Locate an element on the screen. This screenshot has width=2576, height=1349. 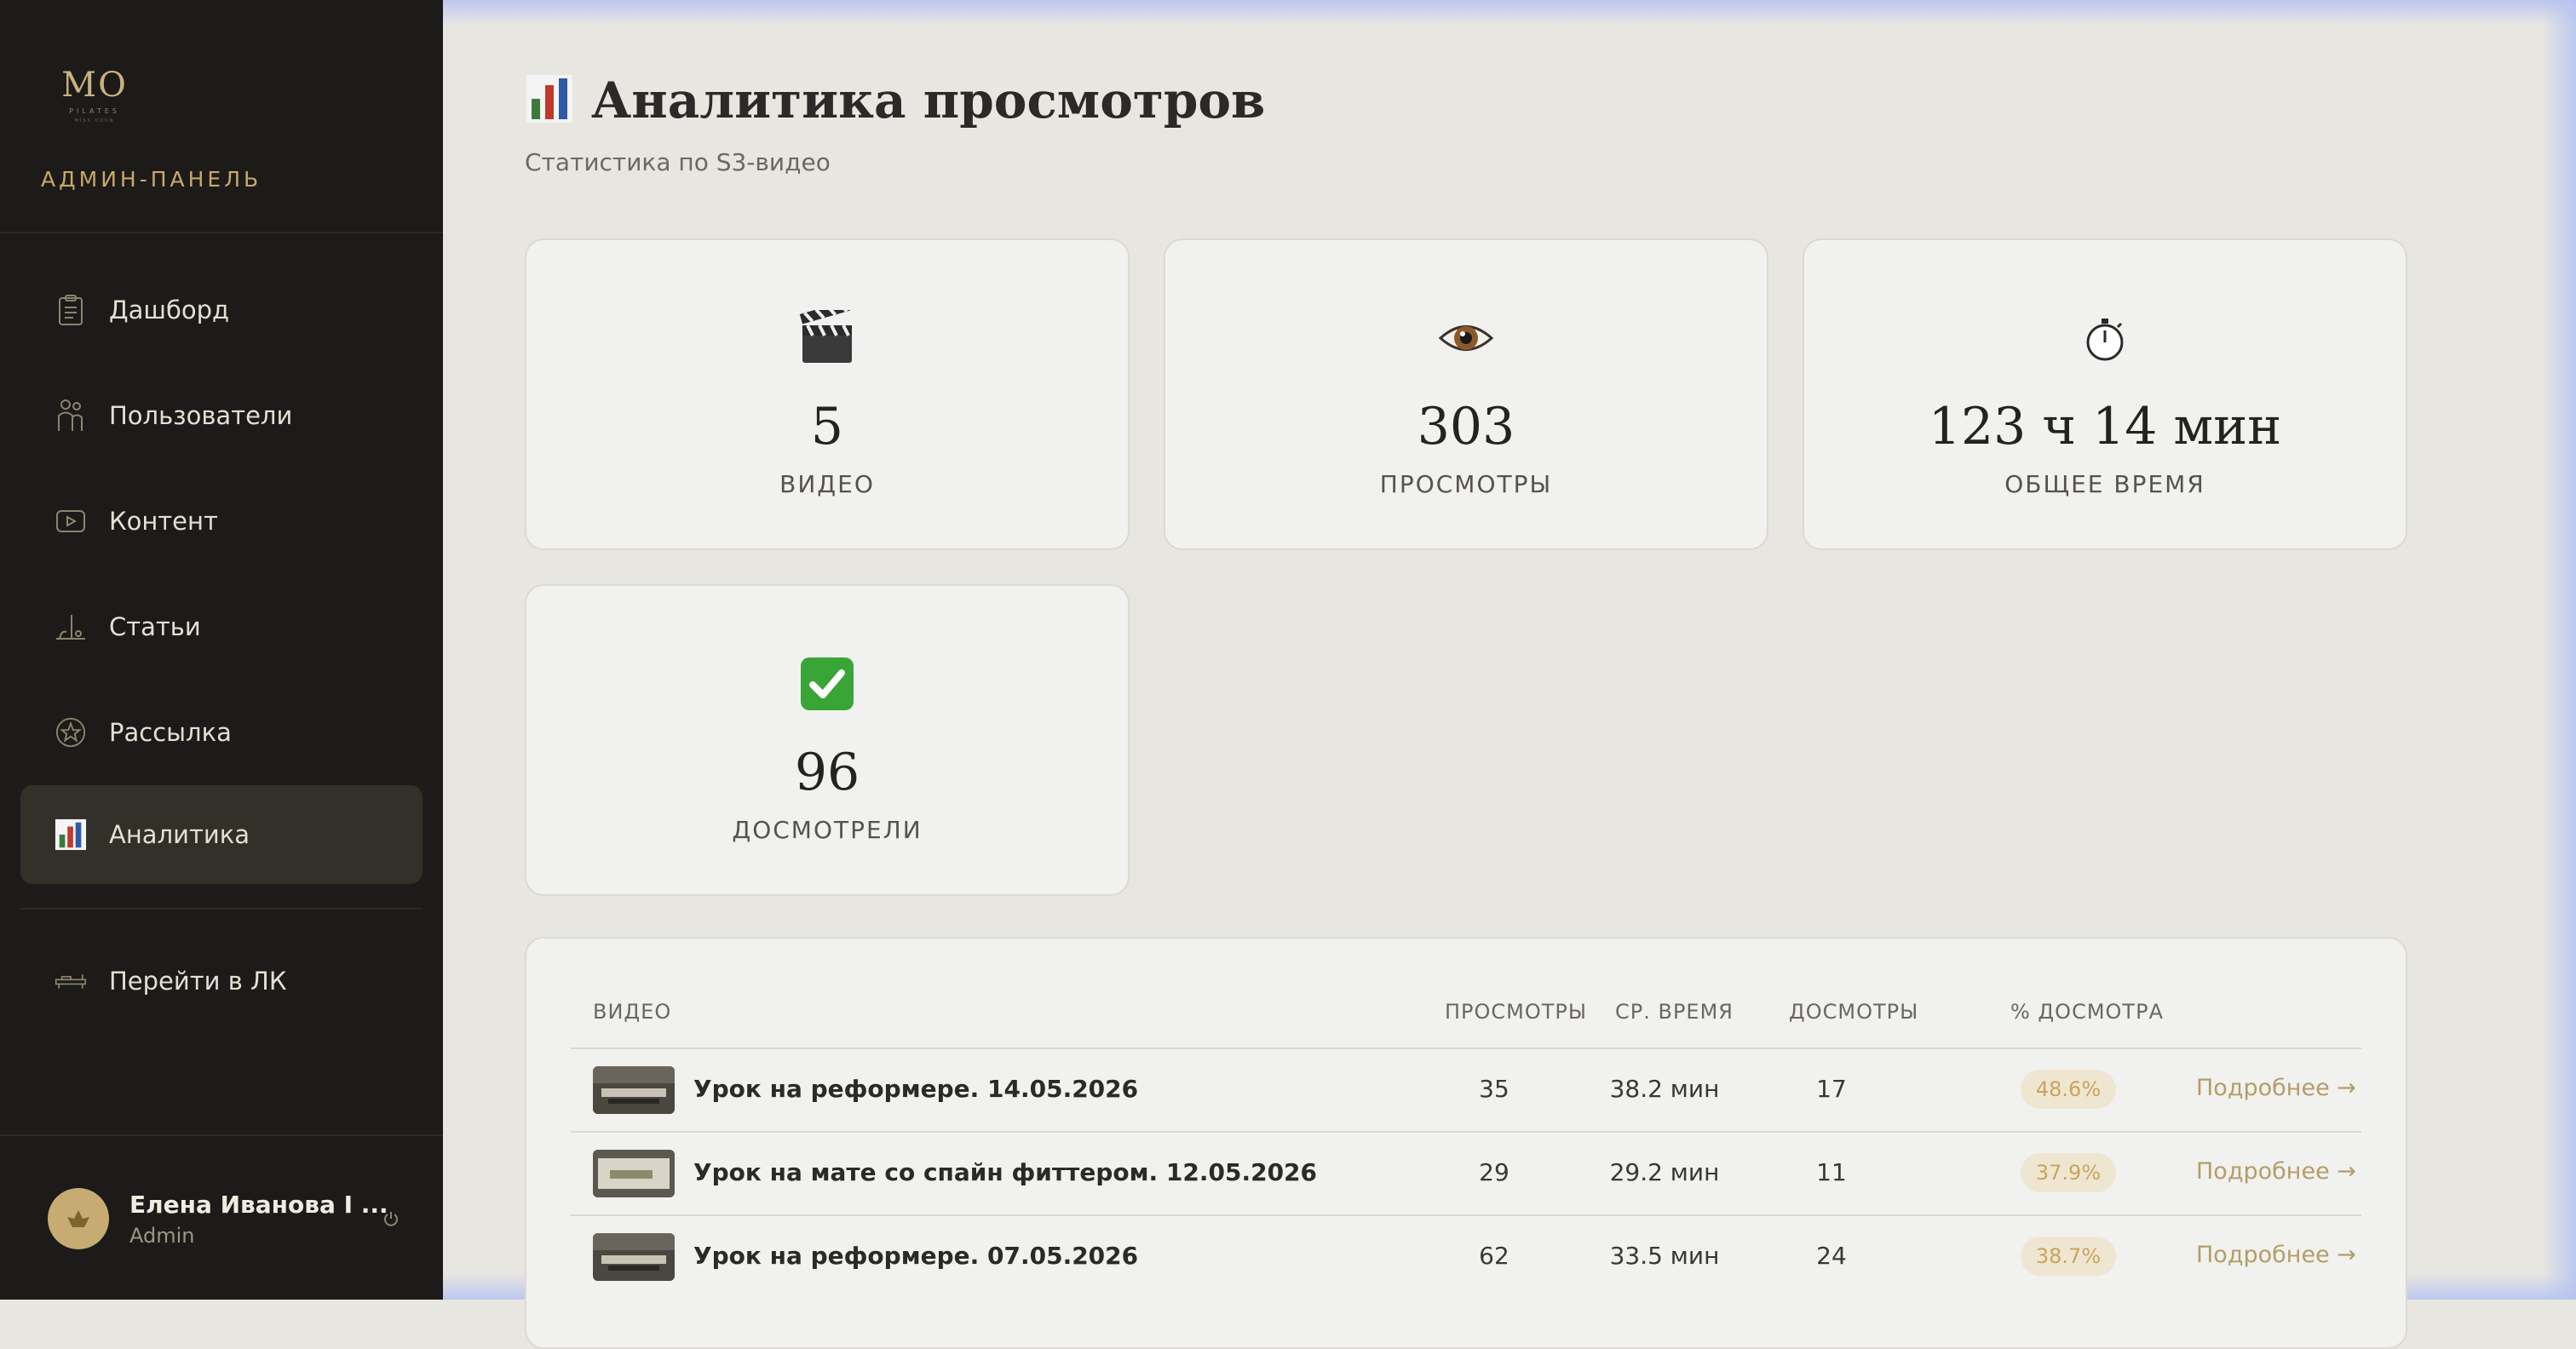
video-title: Урок на реформере. 07.05.2026 is located at coordinates (916, 1256).